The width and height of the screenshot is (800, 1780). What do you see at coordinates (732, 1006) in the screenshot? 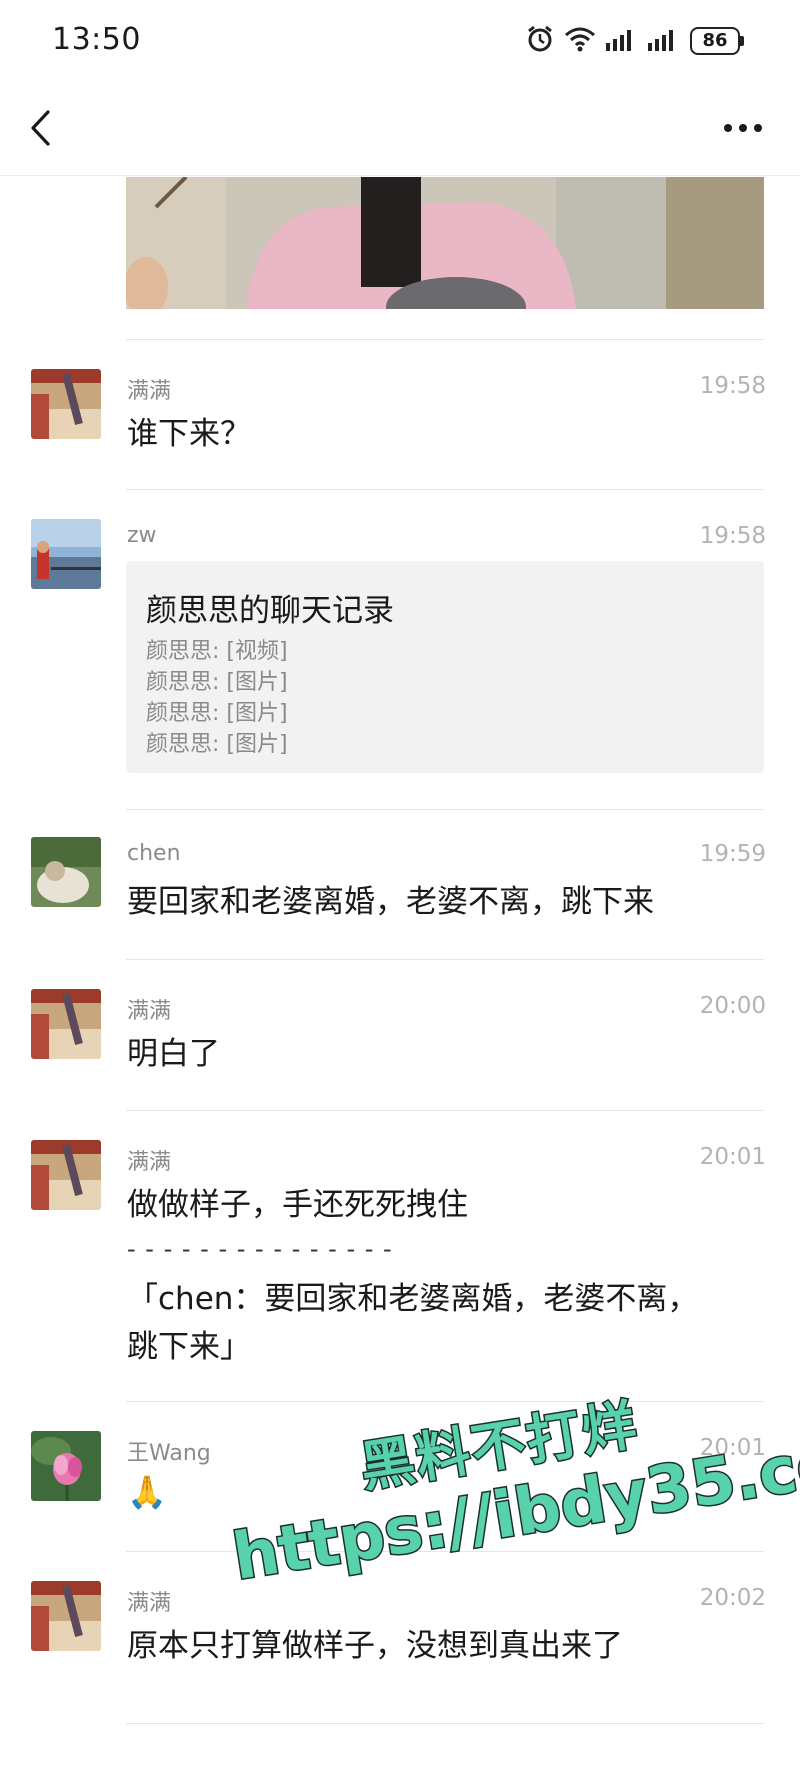
I see `message-time: 20:00` at bounding box center [732, 1006].